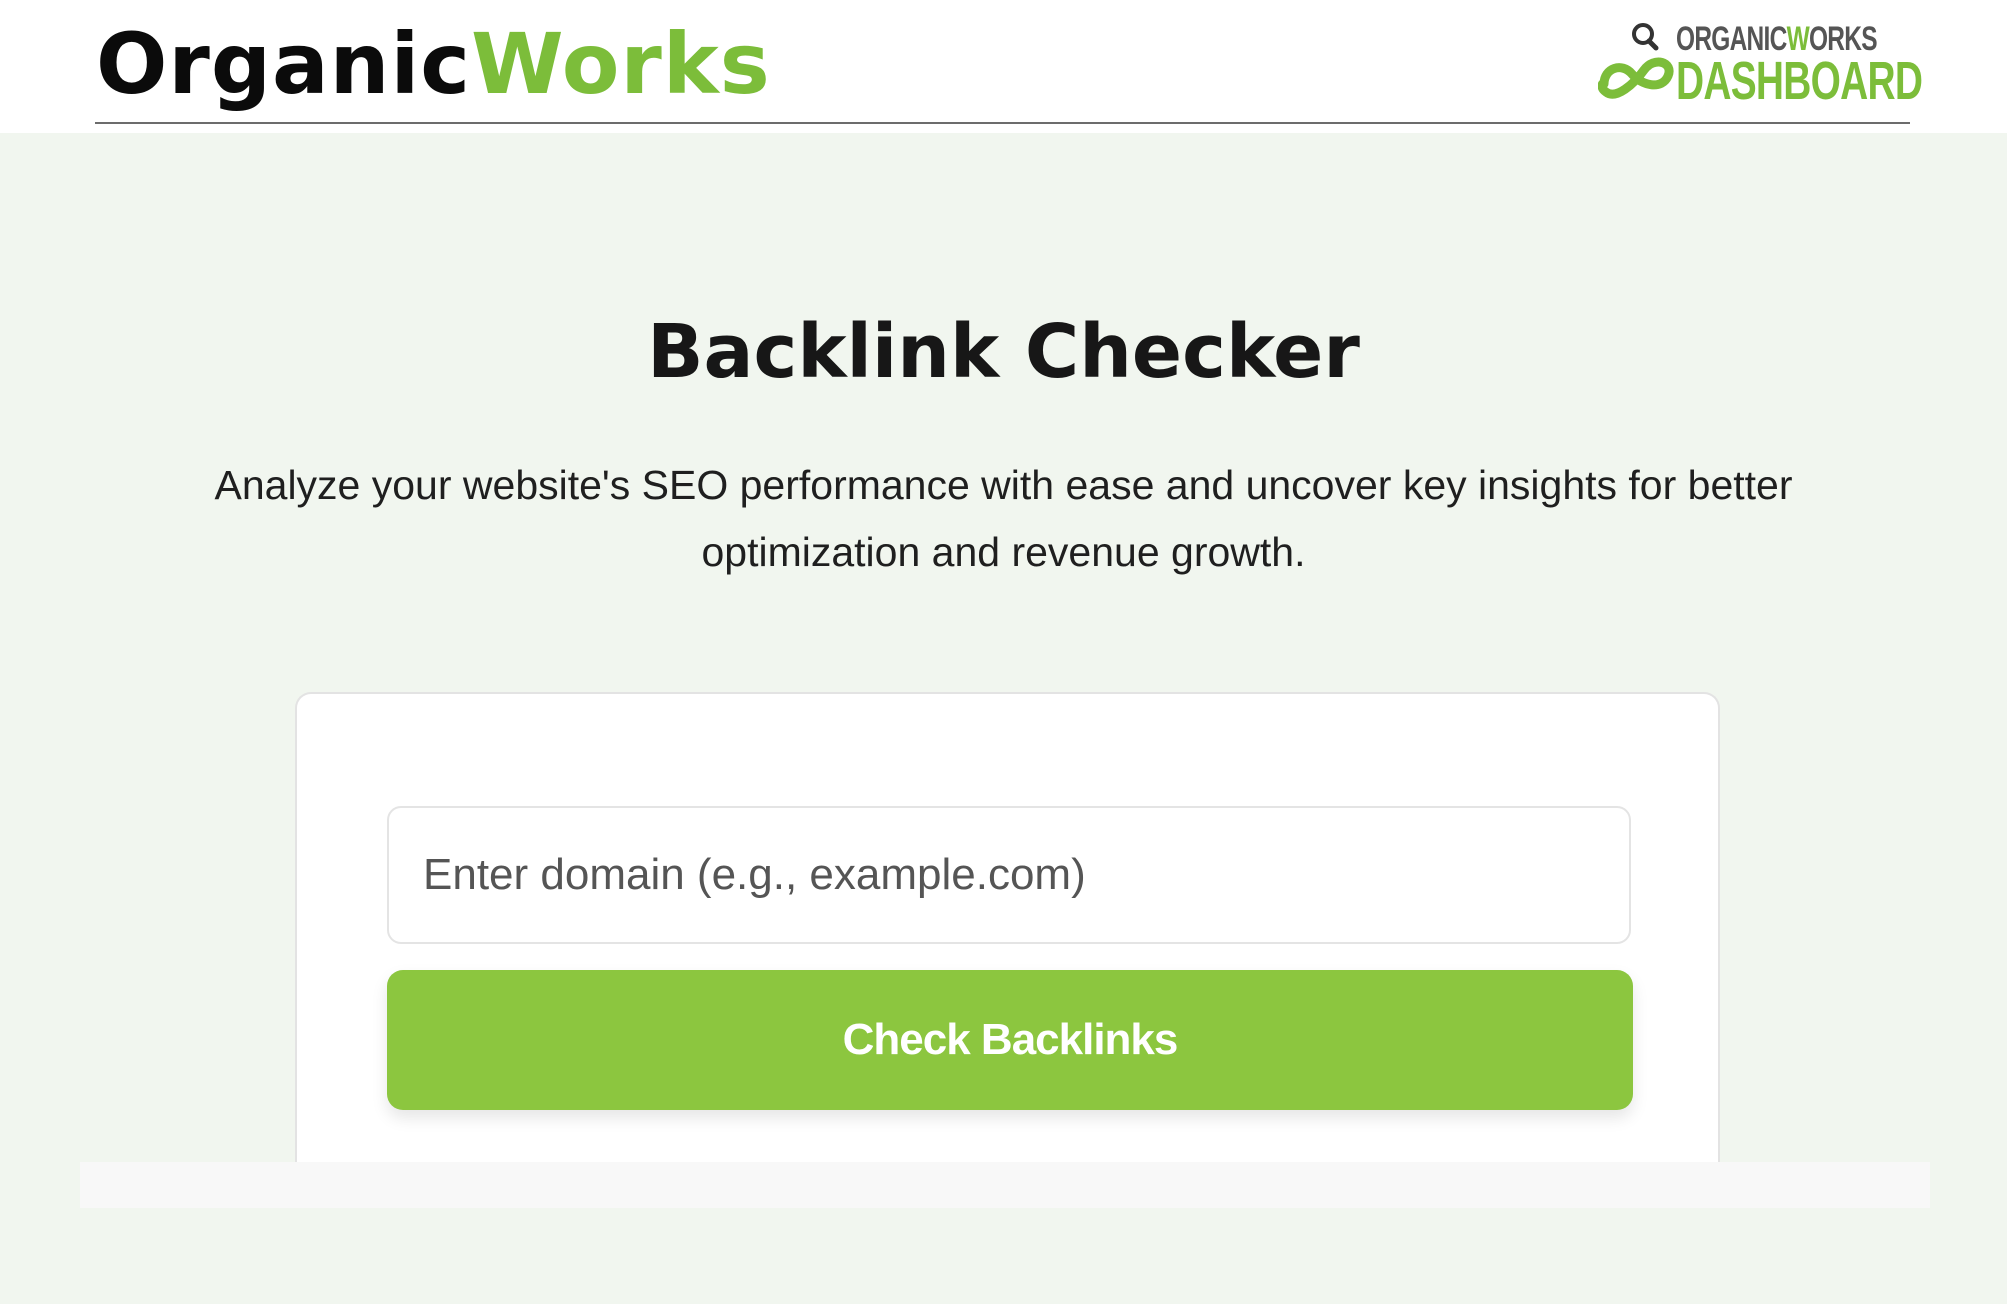 The width and height of the screenshot is (2007, 1304). What do you see at coordinates (1002, 123) in the screenshot?
I see `header-divider` at bounding box center [1002, 123].